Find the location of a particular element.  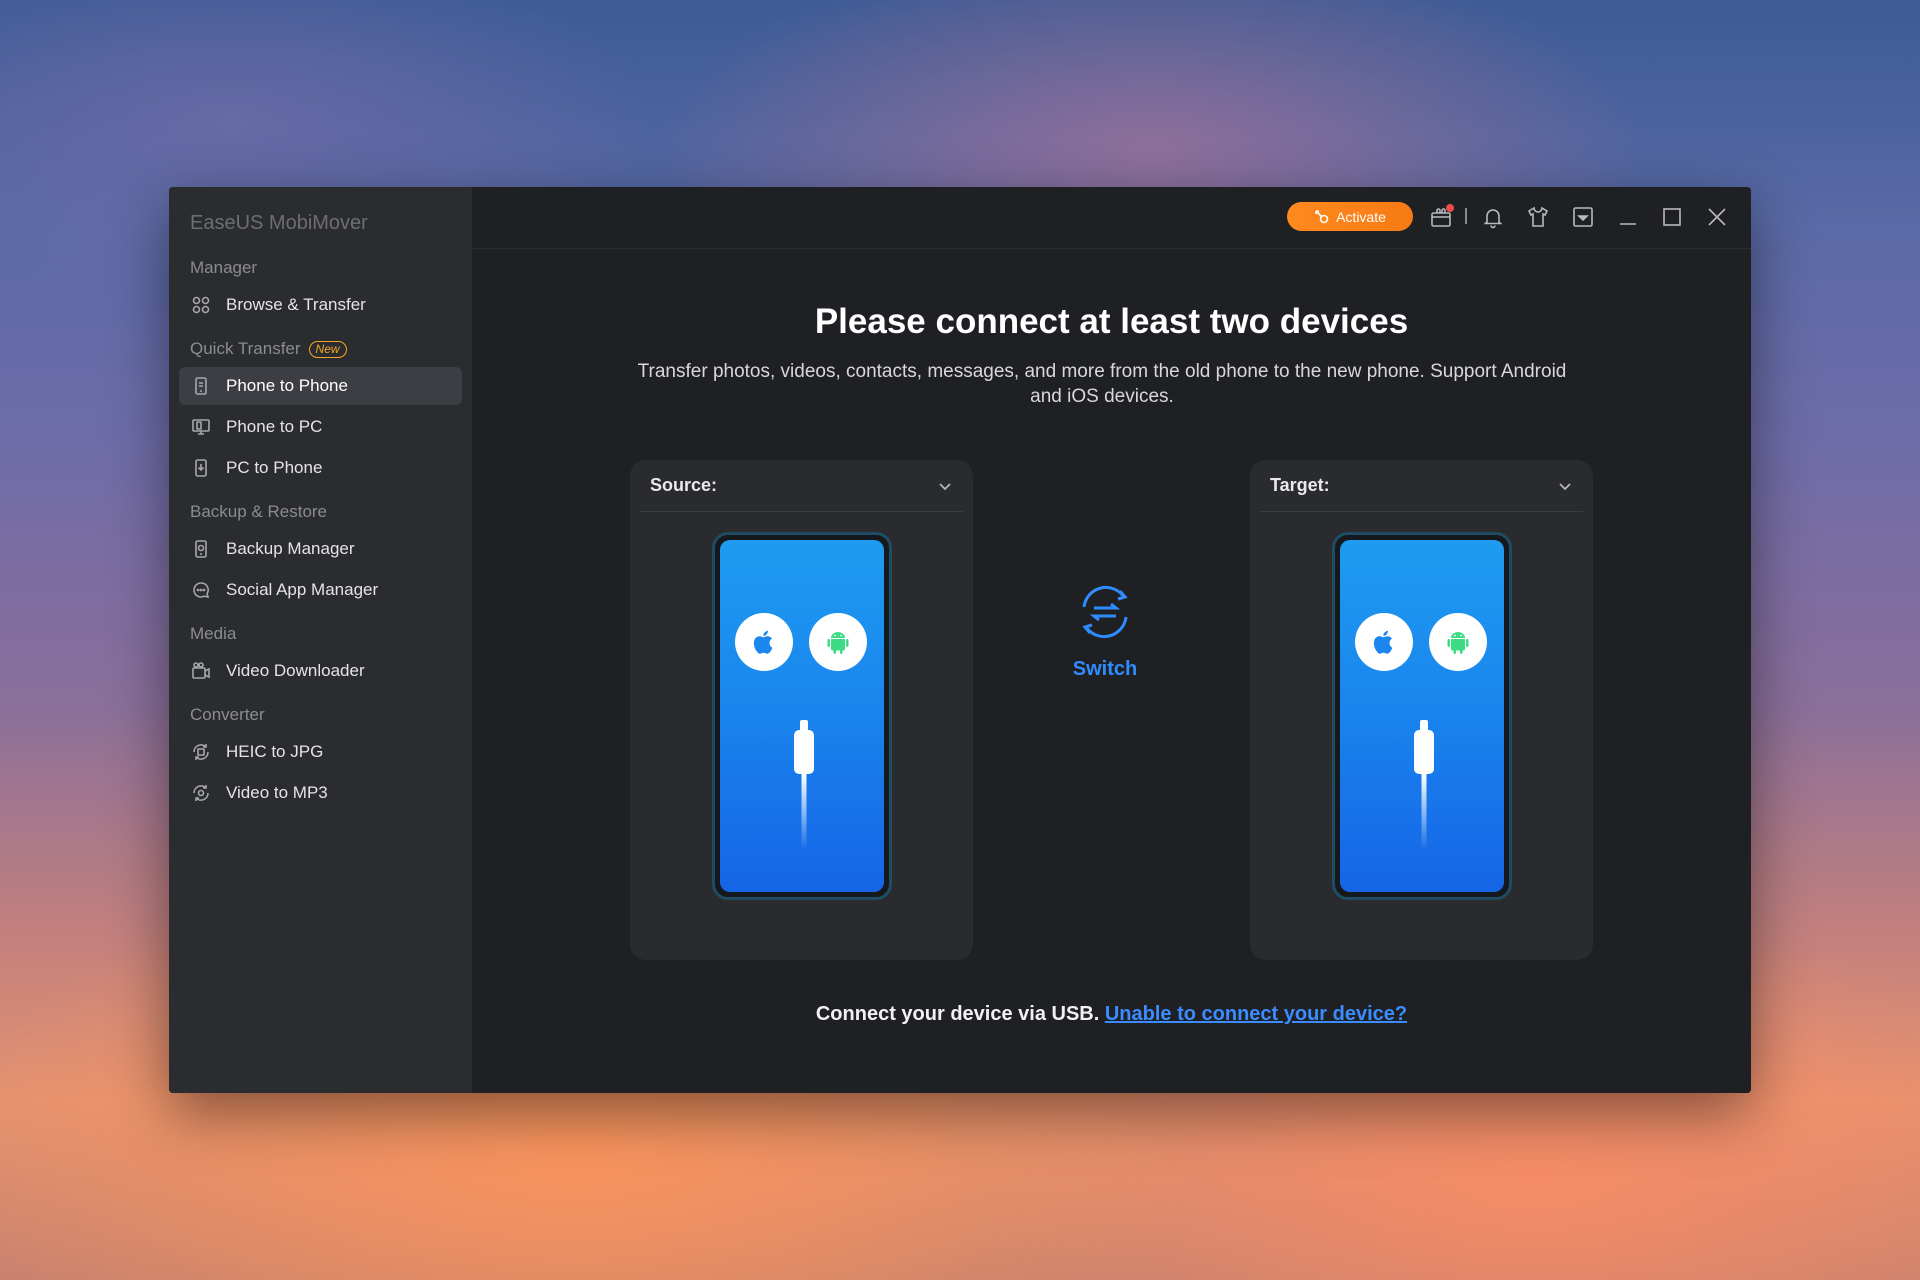

sidebar-item-label: Phone to Phone is located at coordinates (287, 385).